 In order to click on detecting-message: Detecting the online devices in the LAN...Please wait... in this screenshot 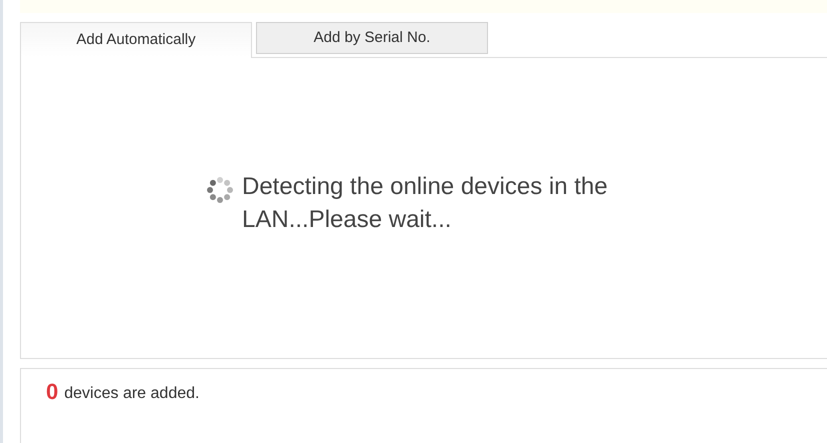, I will do `click(425, 203)`.